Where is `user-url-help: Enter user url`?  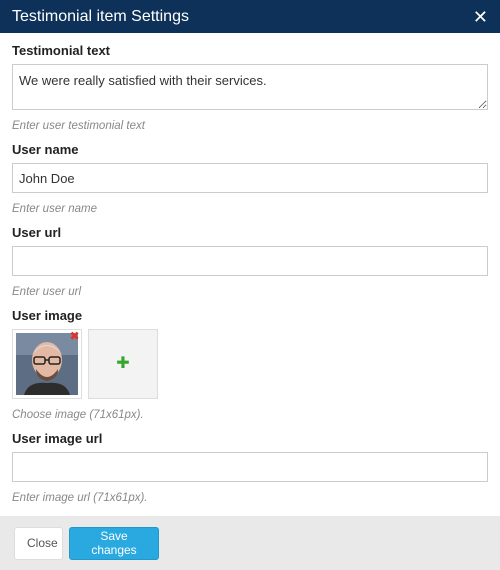 user-url-help: Enter user url is located at coordinates (47, 292).